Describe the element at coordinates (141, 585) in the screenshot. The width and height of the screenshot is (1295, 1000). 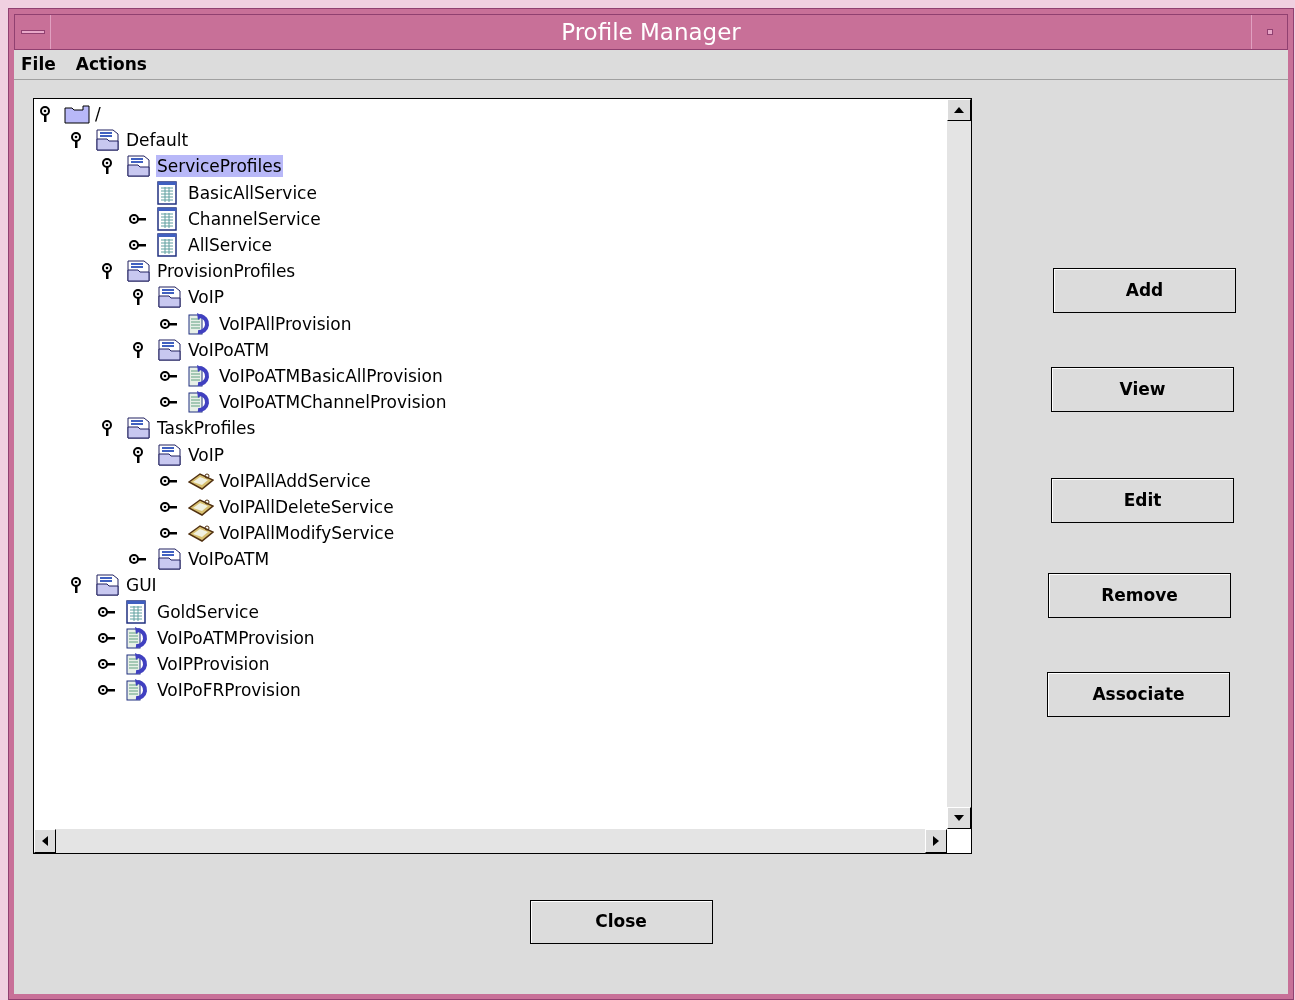
I see `tree-item: GUI` at that location.